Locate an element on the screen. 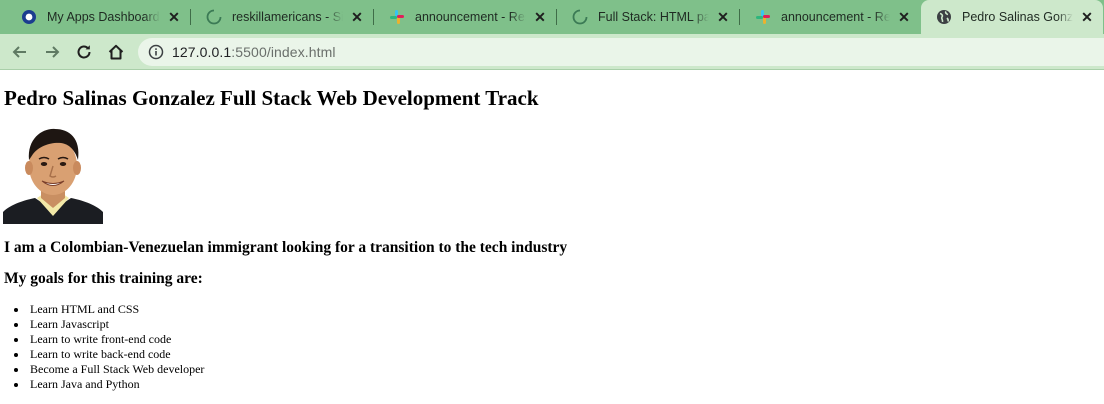 This screenshot has height=404, width=1104. tab-my-apps-dashboard: My Apps Dashboard | ✕ is located at coordinates (98, 17).